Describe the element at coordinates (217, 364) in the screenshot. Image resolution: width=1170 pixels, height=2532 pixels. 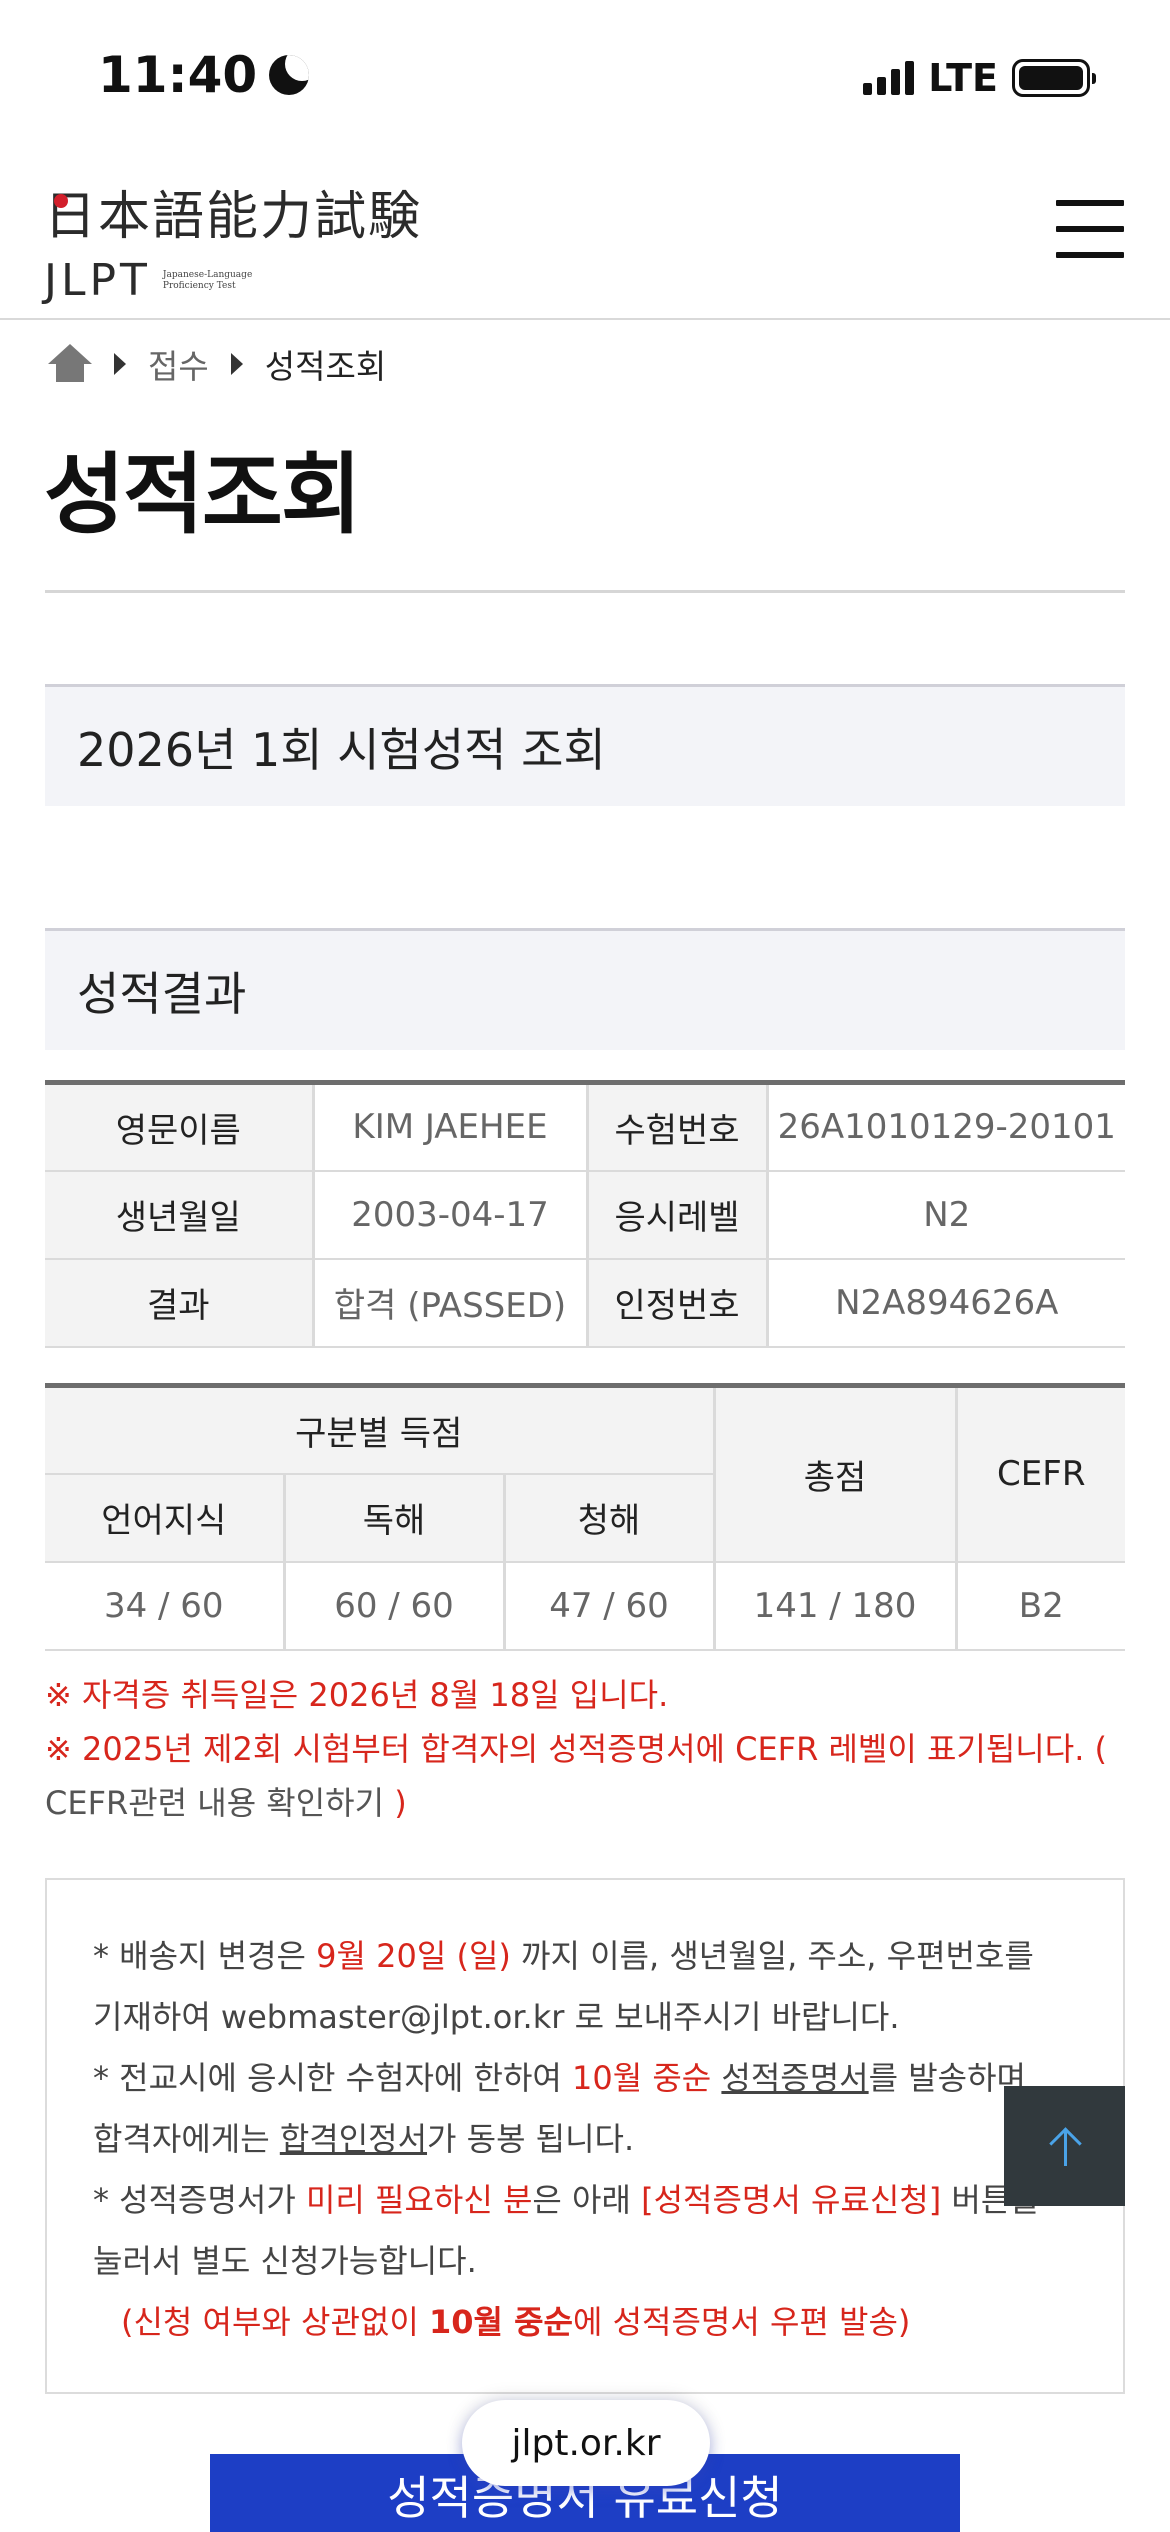
I see `breadcrumb: 접수 성적조회` at that location.